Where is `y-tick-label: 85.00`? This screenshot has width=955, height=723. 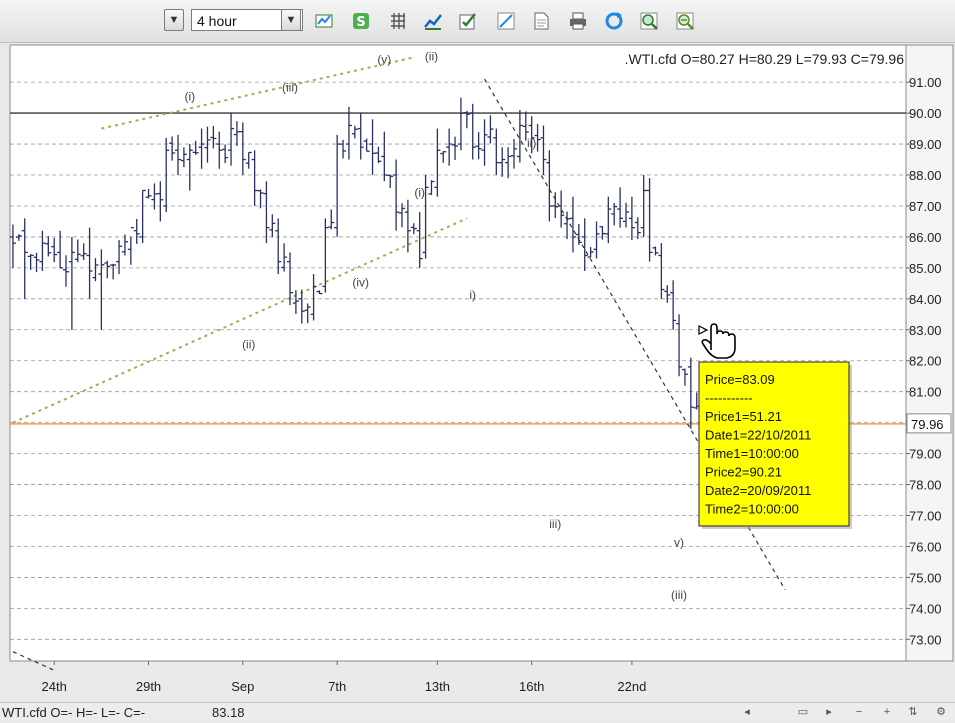 y-tick-label: 85.00 is located at coordinates (925, 268).